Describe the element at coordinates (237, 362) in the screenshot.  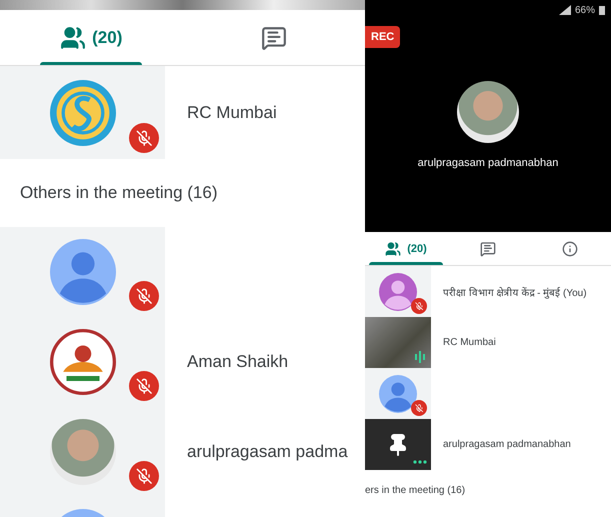
I see `participant-name: Aman Shaikh` at that location.